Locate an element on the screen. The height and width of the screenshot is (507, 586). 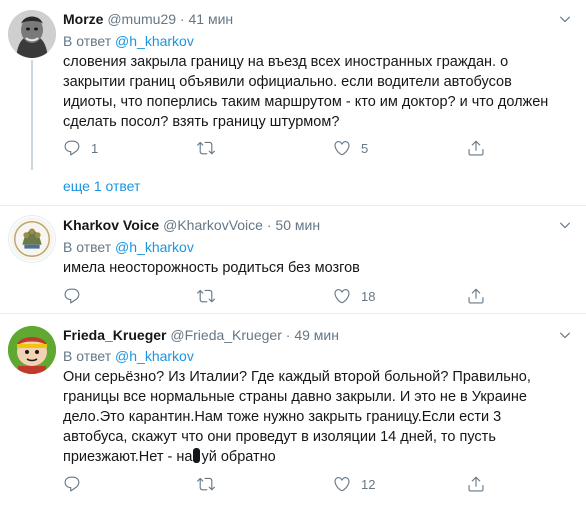
tweet-text: имела неосторожность родиться без мозгов is located at coordinates (211, 268).